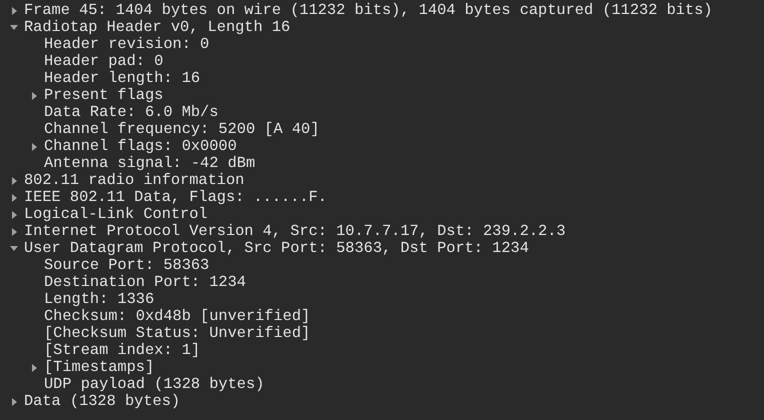 Image resolution: width=764 pixels, height=420 pixels. What do you see at coordinates (150, 163) in the screenshot?
I see `tree-item: Antenna signal: -42 dBm` at bounding box center [150, 163].